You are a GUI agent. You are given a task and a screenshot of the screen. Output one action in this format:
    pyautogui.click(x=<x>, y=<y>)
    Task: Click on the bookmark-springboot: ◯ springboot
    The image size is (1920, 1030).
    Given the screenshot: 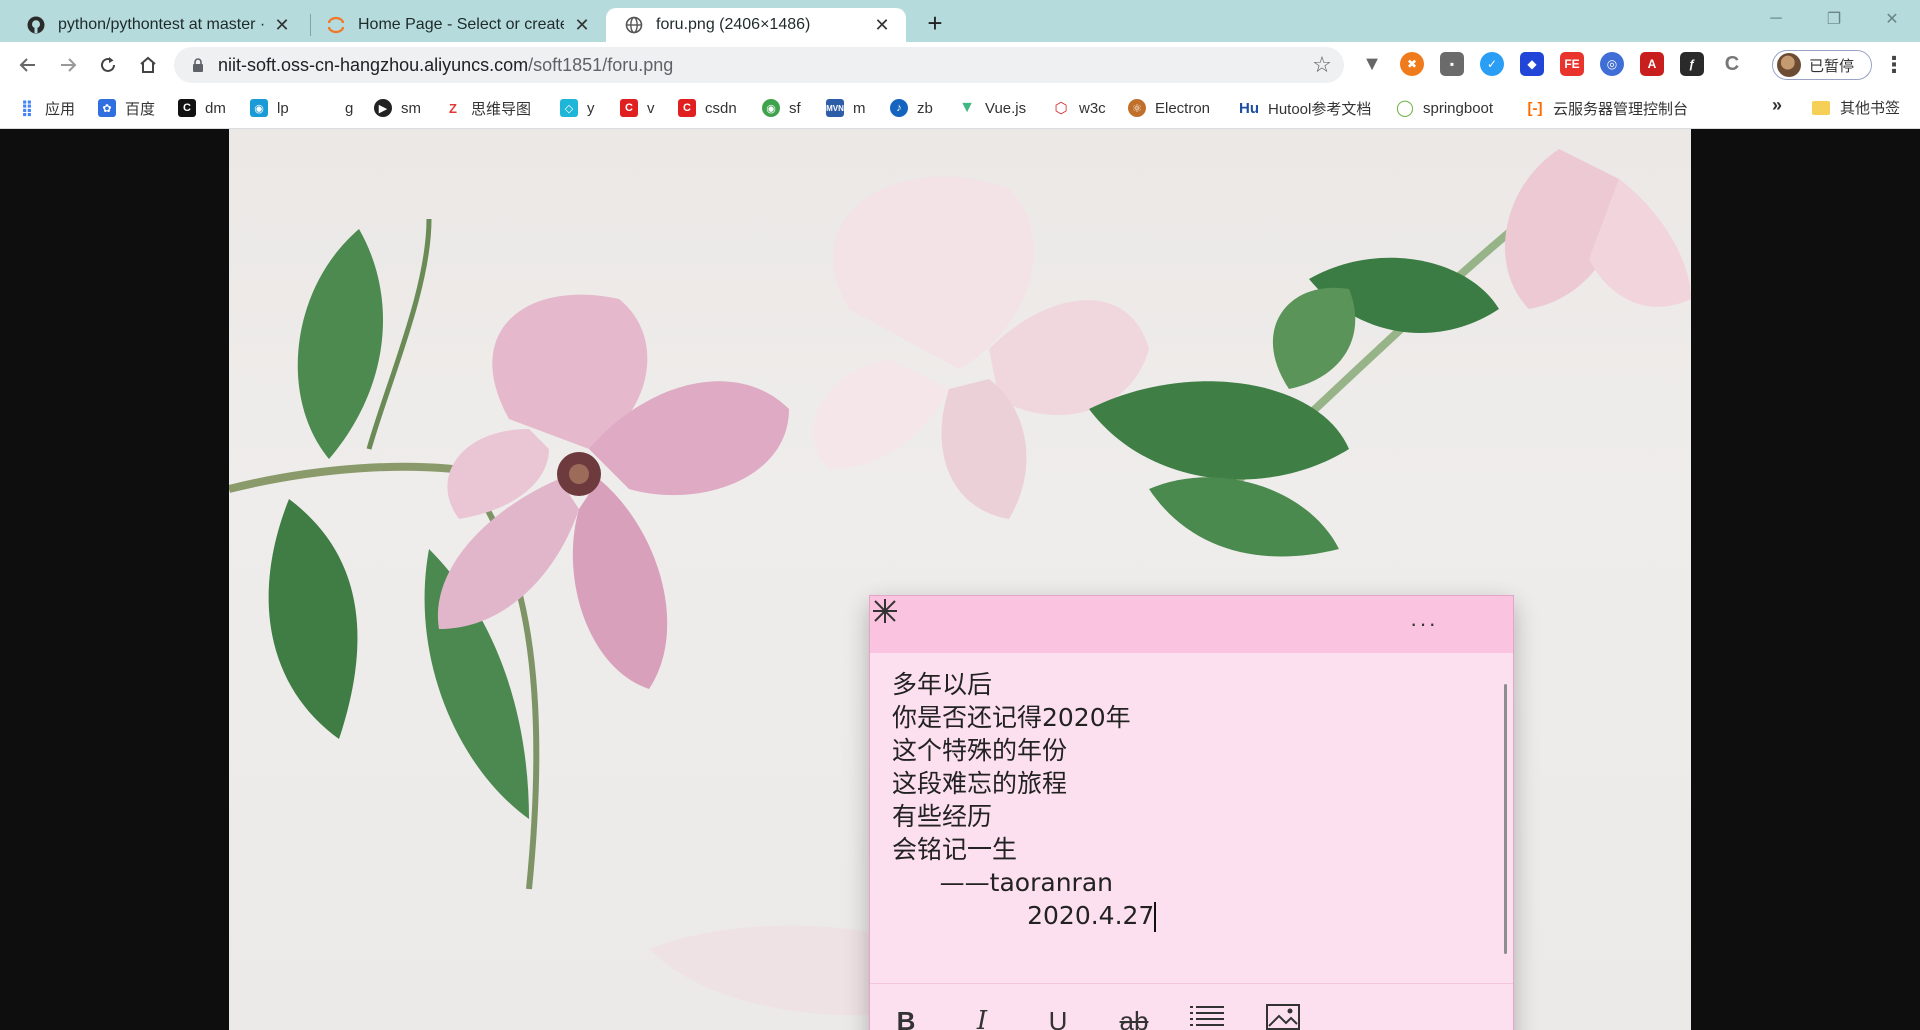 What is the action you would take?
    pyautogui.click(x=1444, y=108)
    